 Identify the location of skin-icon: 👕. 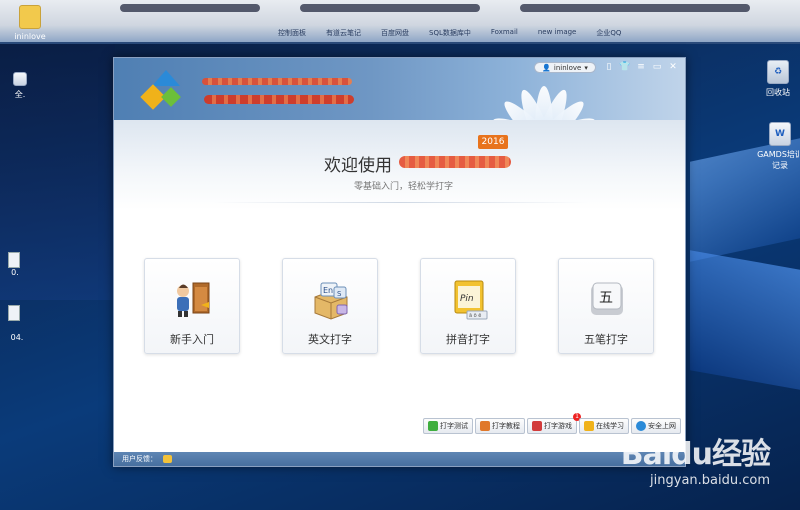
(625, 67).